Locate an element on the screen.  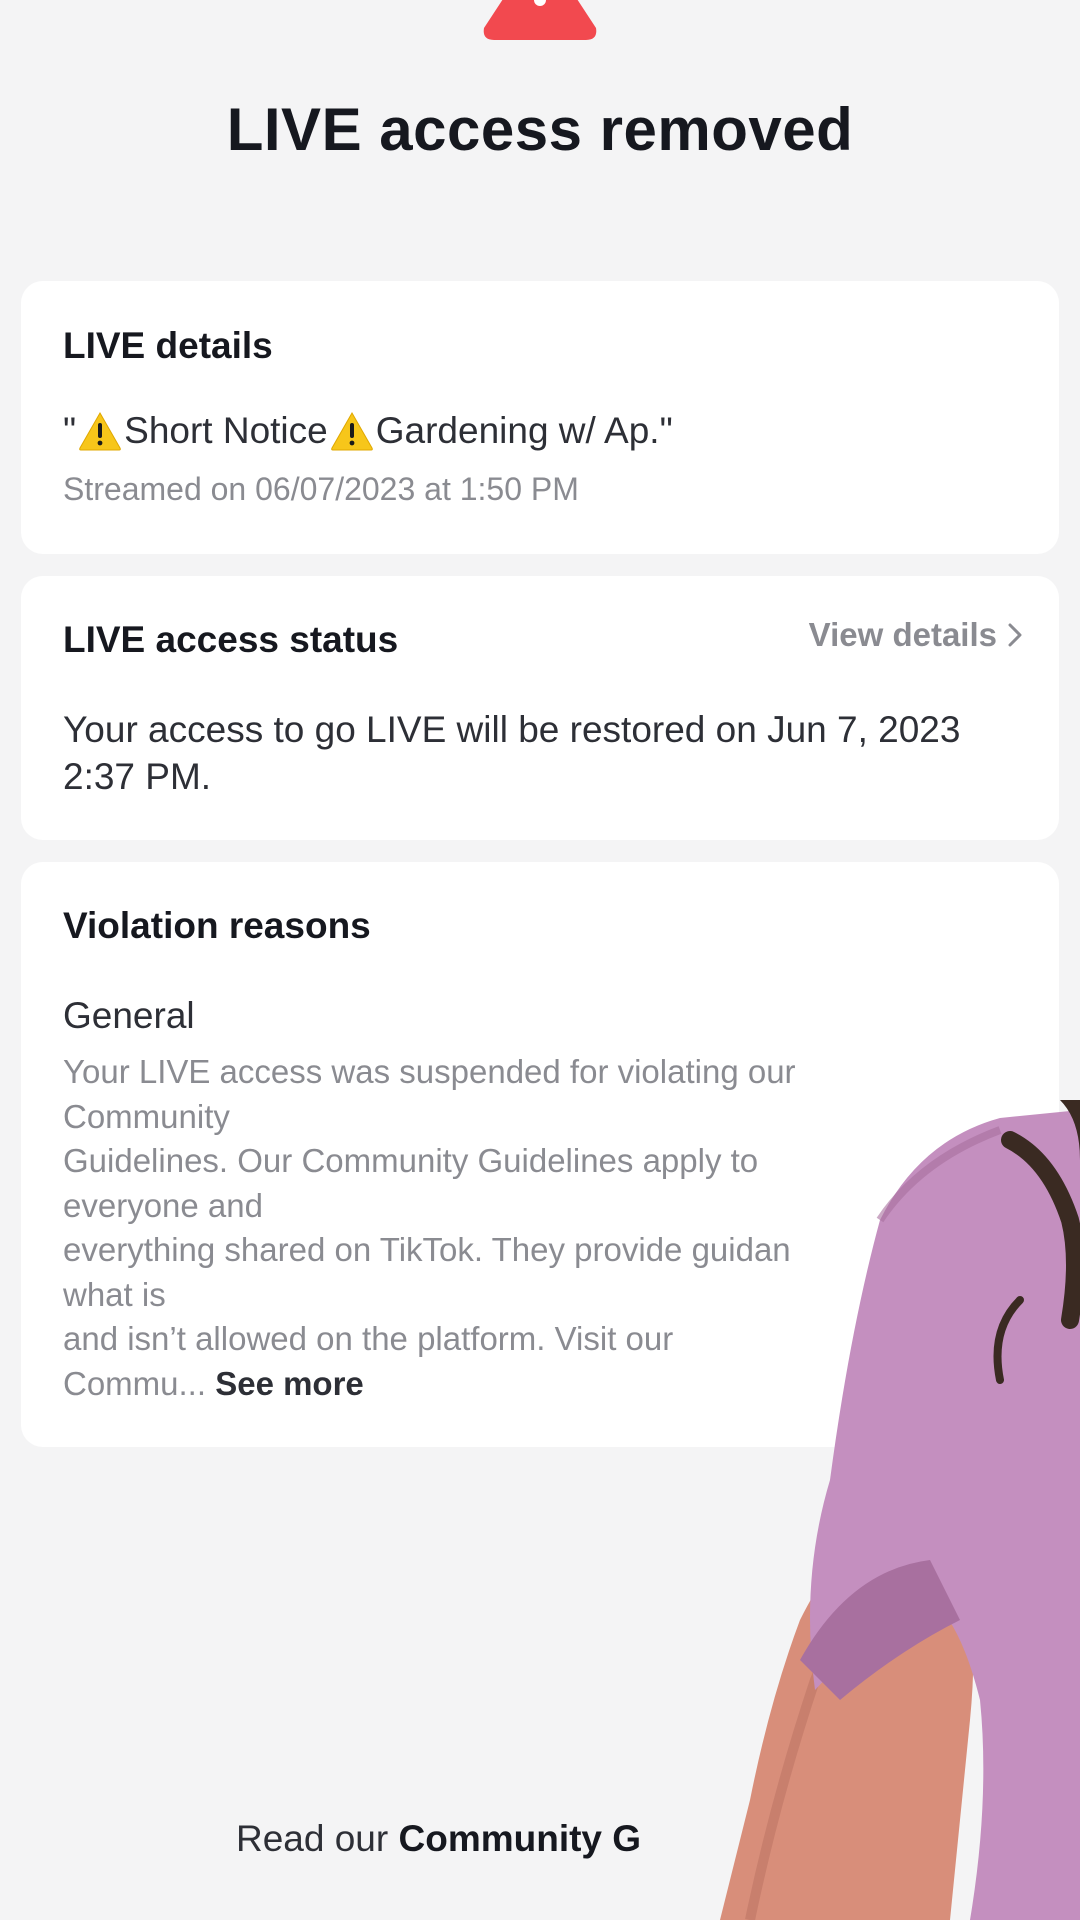
view-details-label: View details is located at coordinates (902, 634).